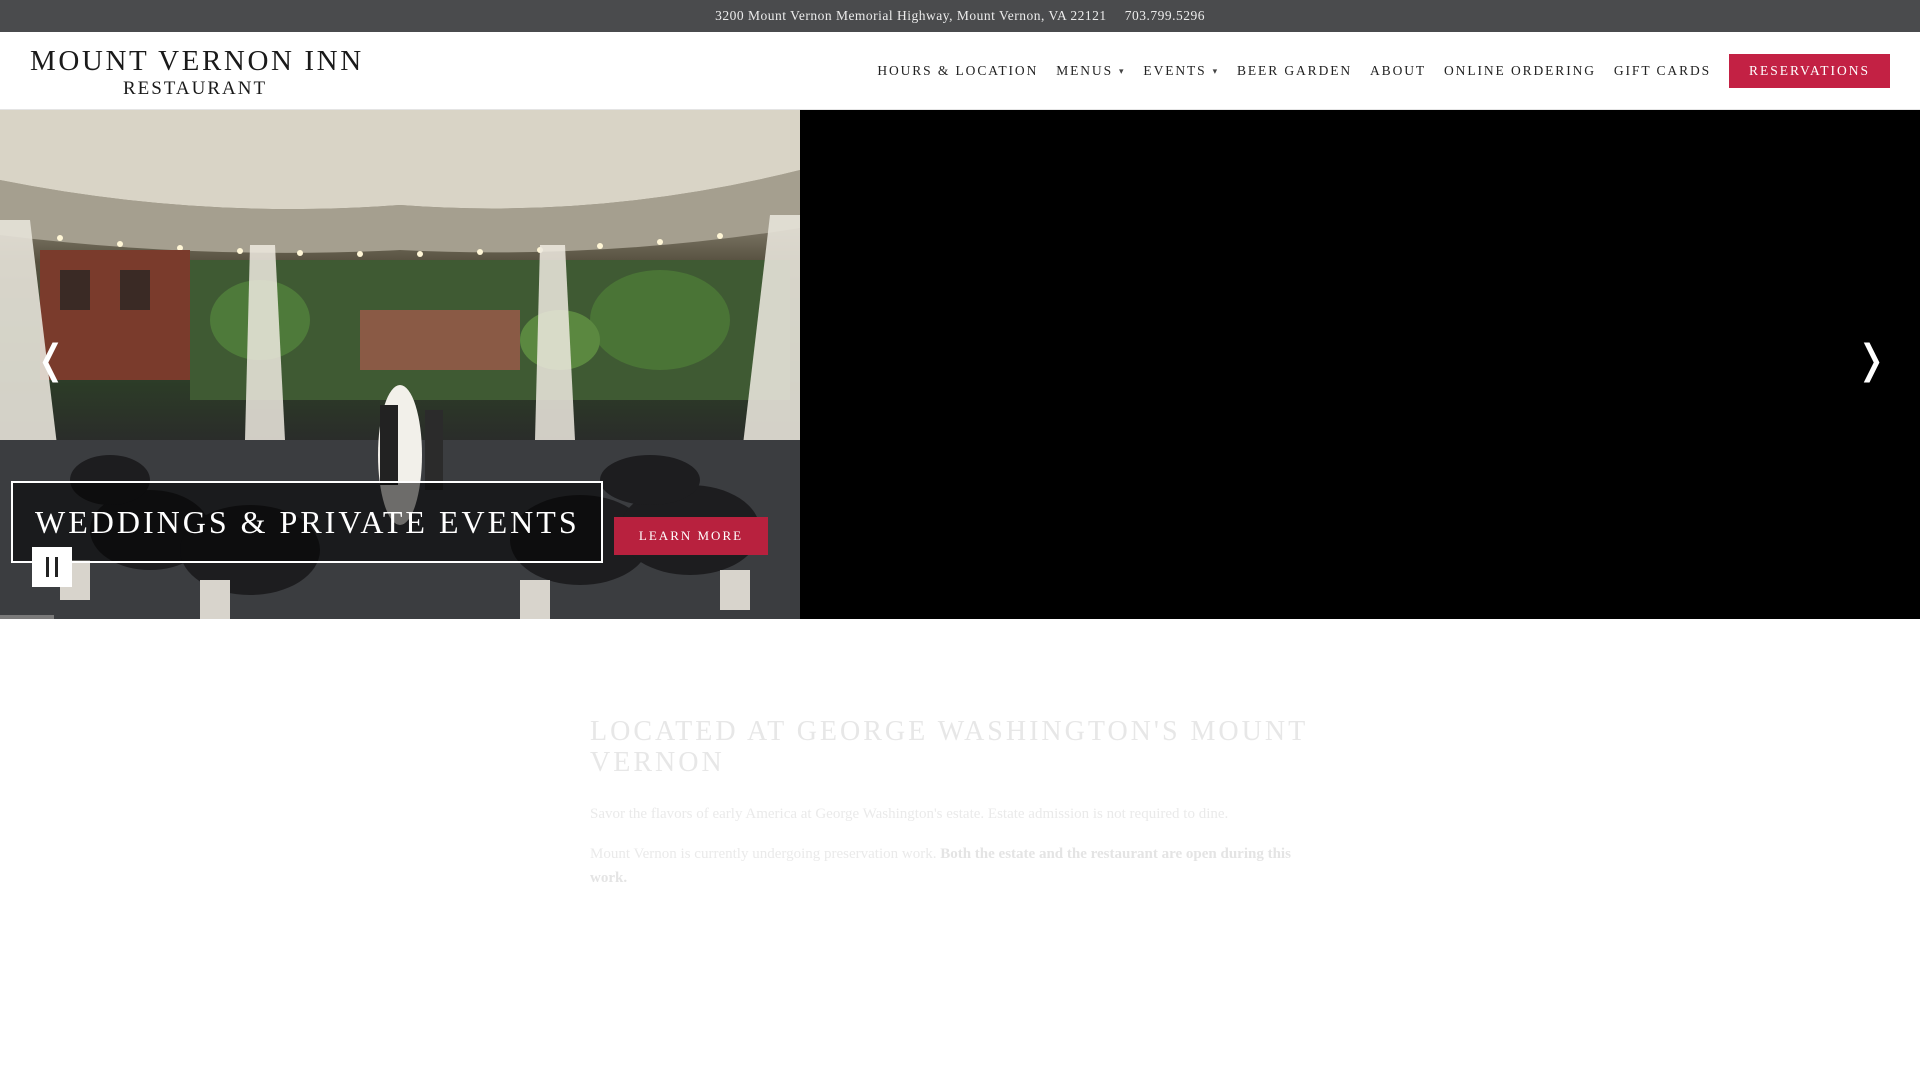 The image size is (1920, 1080). Describe the element at coordinates (1165, 16) in the screenshot. I see `phone-link: 703.799.5296` at that location.